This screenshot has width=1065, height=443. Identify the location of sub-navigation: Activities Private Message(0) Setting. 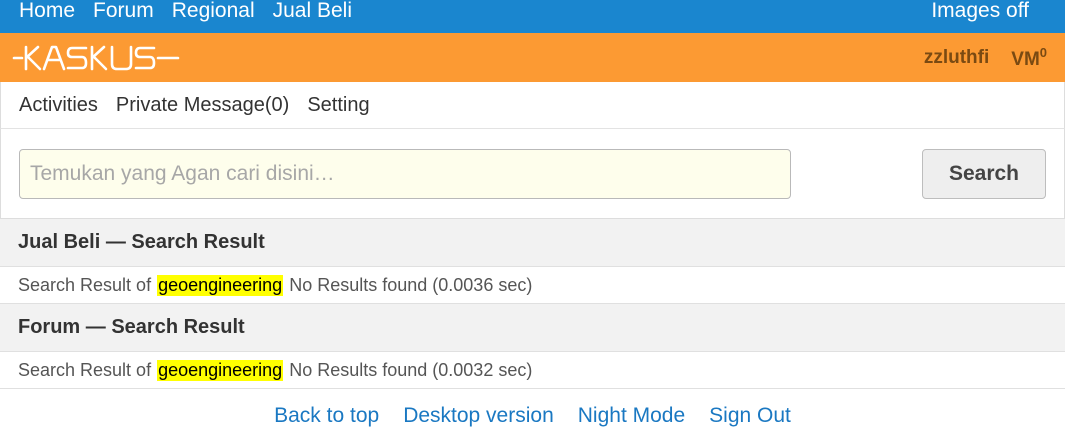
(532, 105).